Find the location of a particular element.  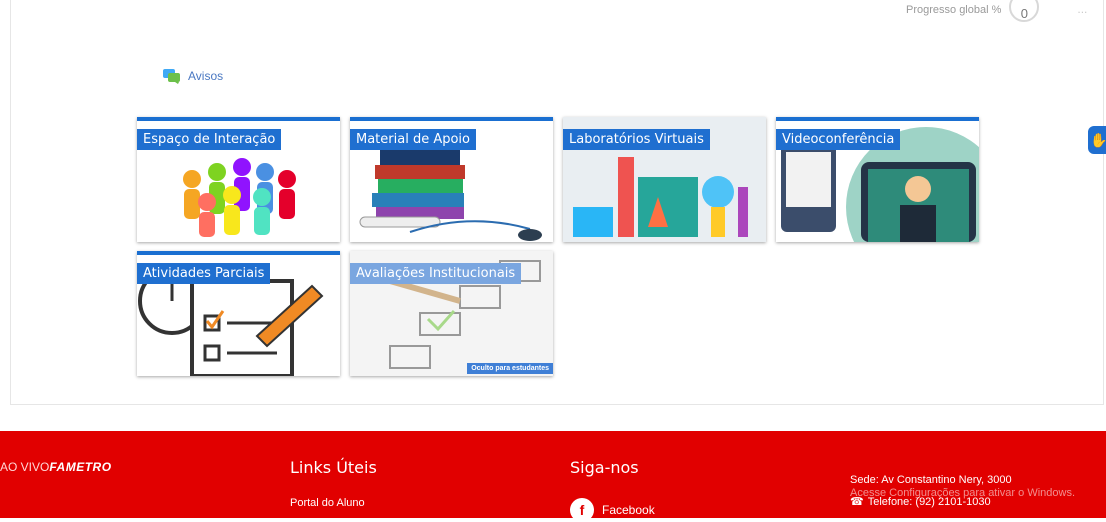

portal-aluno-link: Portal do Aluno is located at coordinates (327, 503).